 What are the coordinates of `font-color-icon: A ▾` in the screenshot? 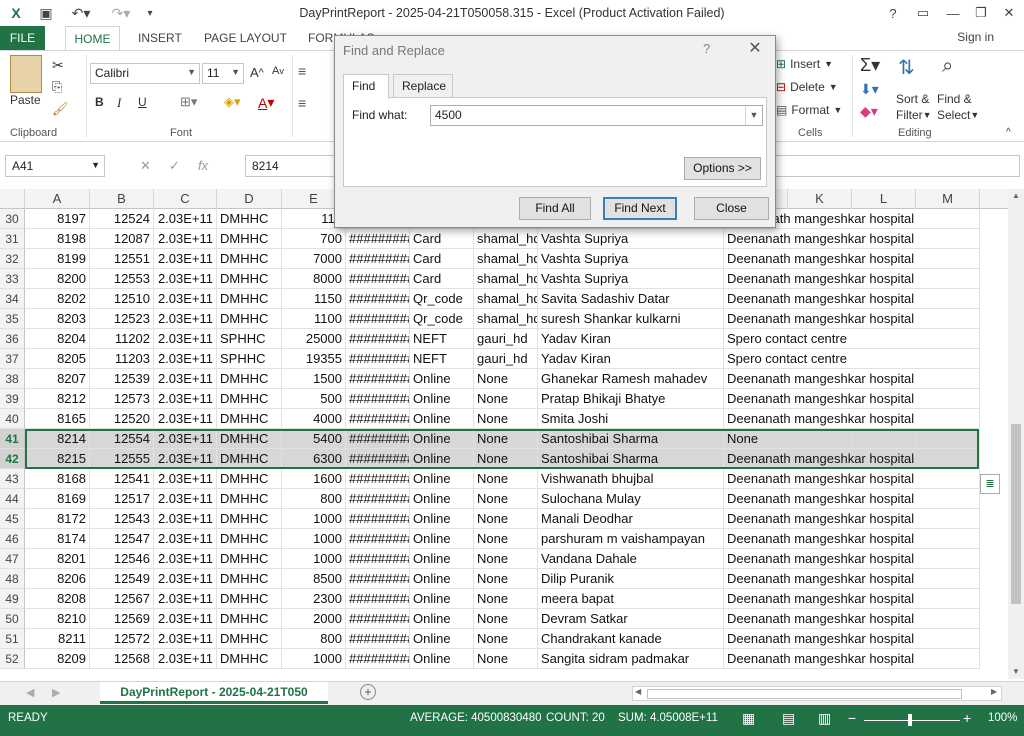 It's located at (266, 102).